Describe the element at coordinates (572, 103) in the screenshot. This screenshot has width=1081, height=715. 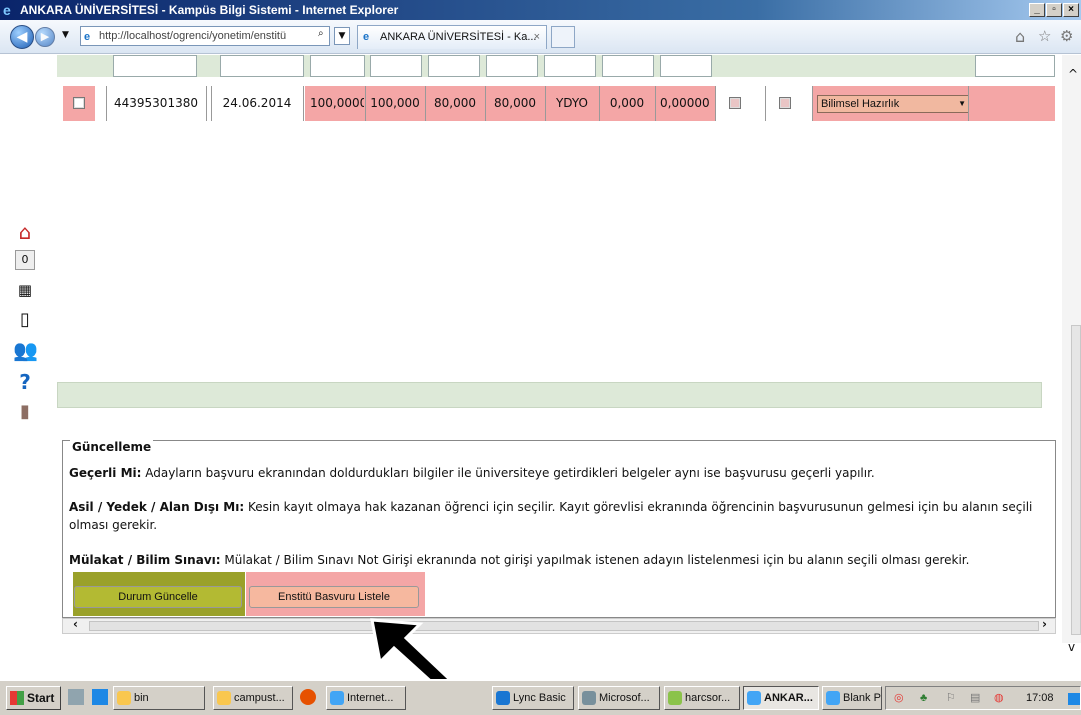
I see `cell-dept: YDYO` at that location.